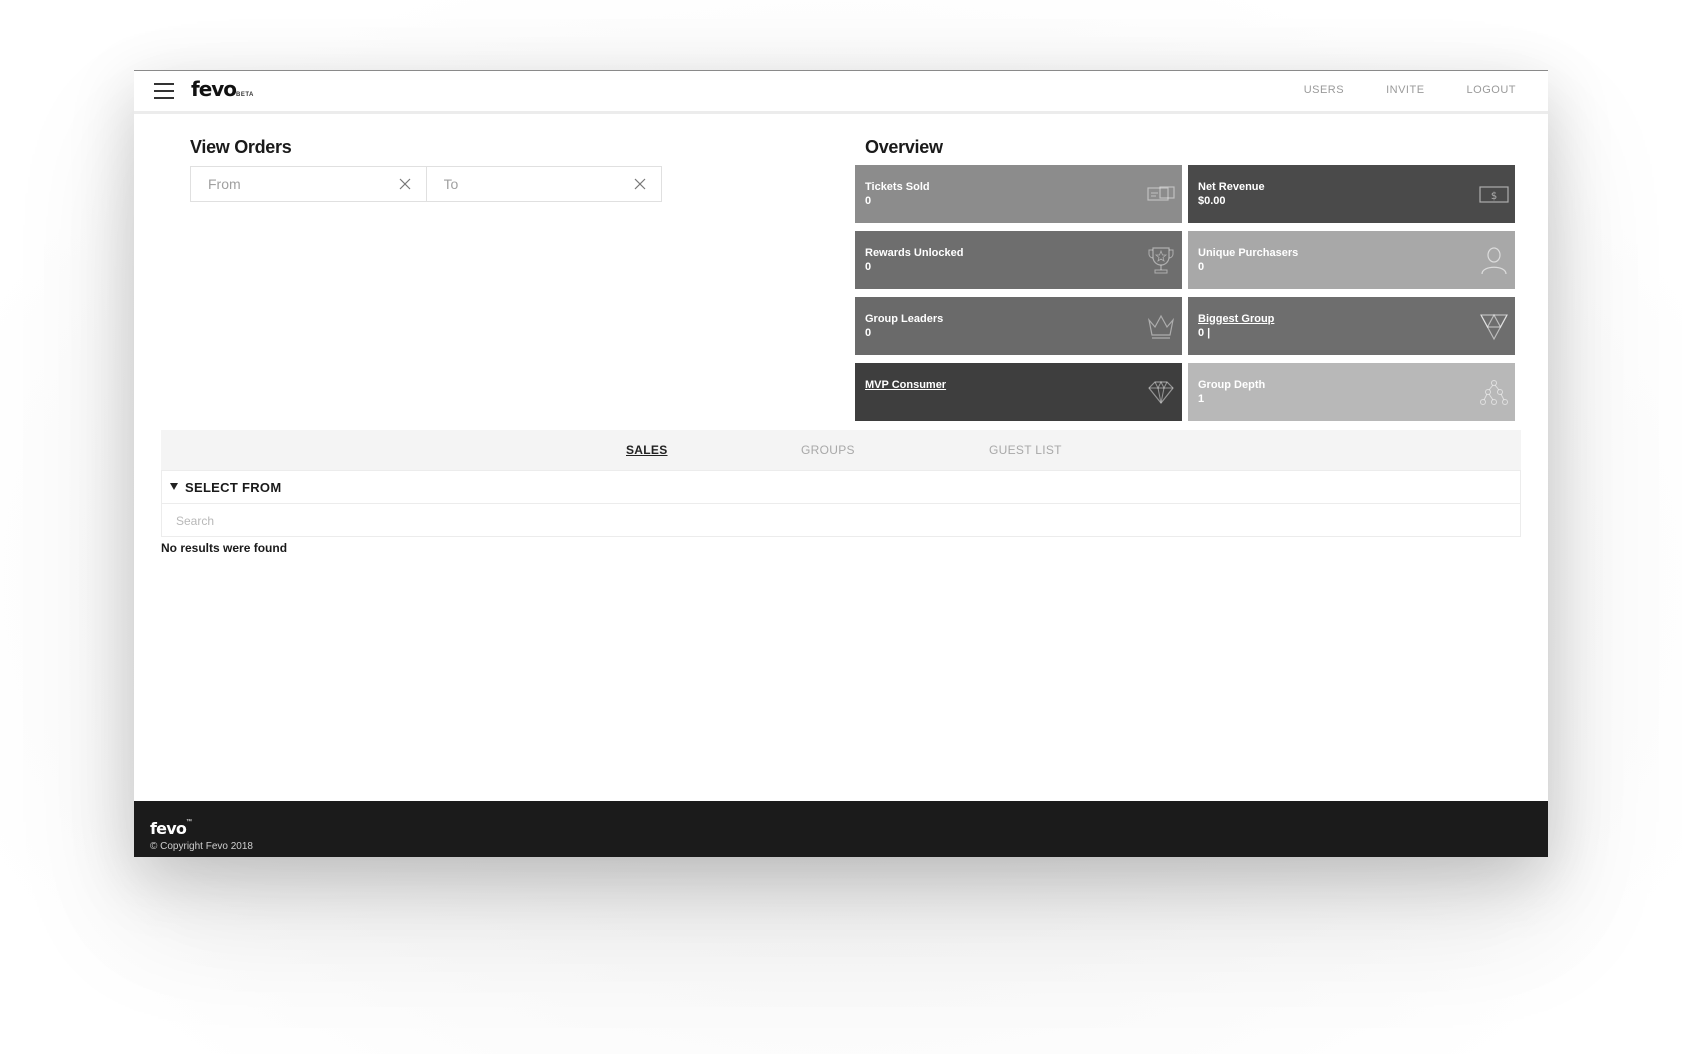 The height and width of the screenshot is (1054, 1682). What do you see at coordinates (1204, 333) in the screenshot?
I see `tile-value: 0 |` at bounding box center [1204, 333].